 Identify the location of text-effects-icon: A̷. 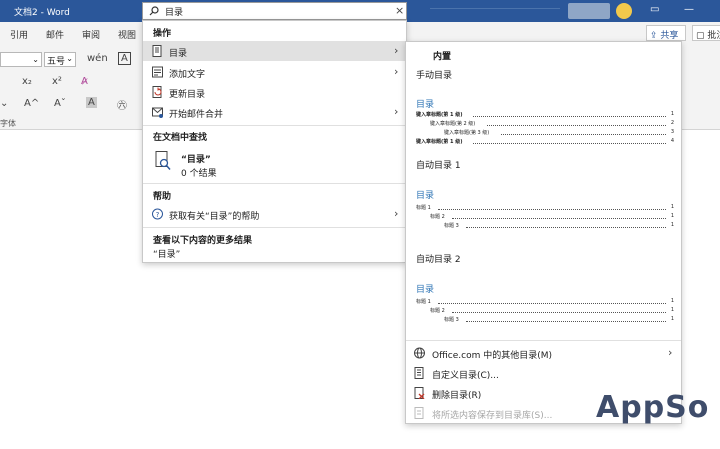
(84, 81).